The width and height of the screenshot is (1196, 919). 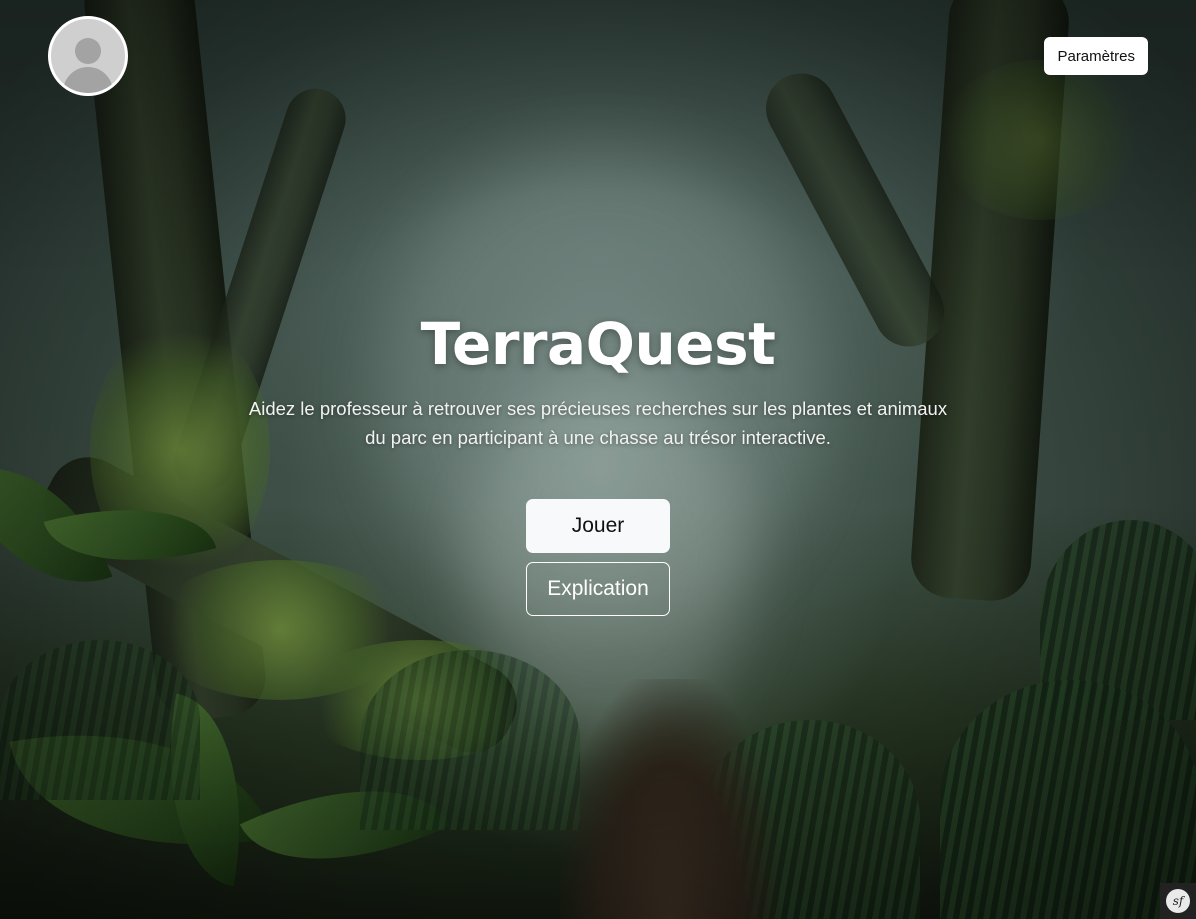 I want to click on explanation-button: Explication, so click(x=598, y=589).